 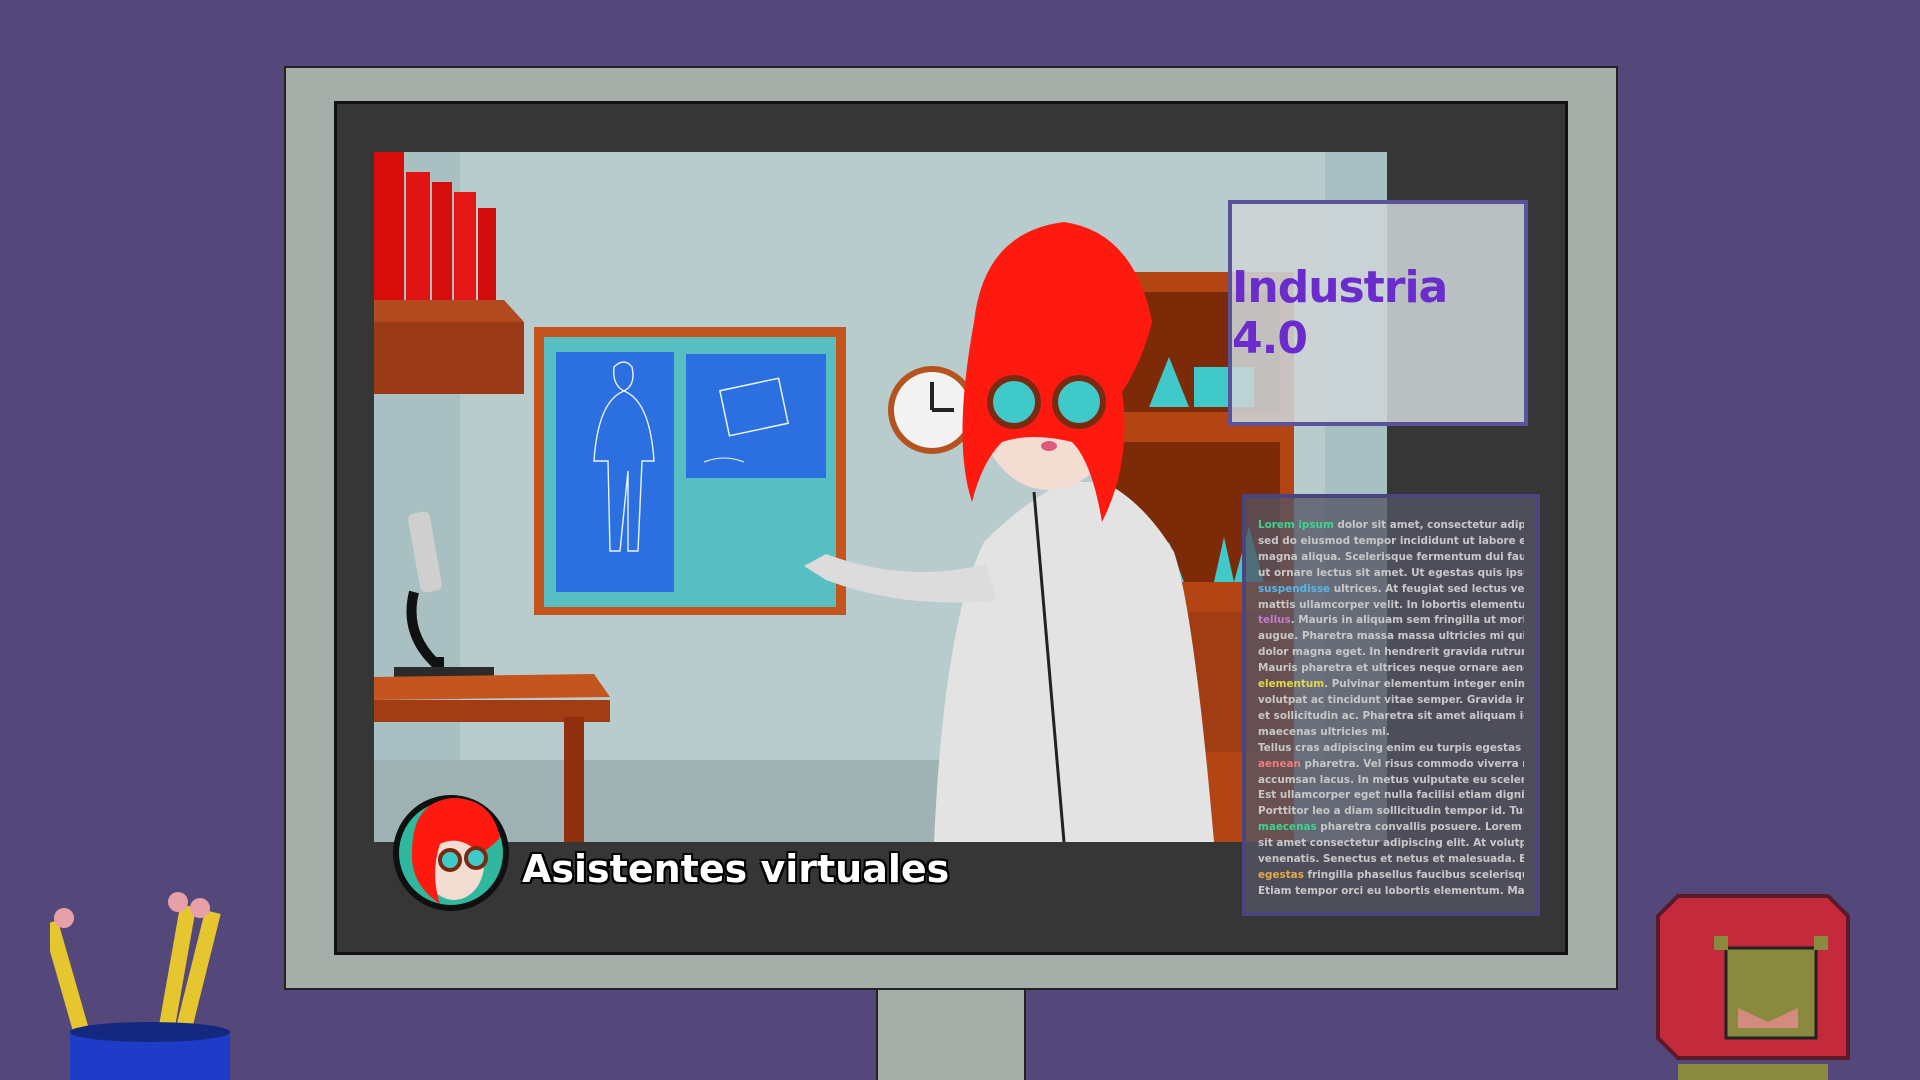 What do you see at coordinates (690, 471) in the screenshot?
I see `blueprint-board` at bounding box center [690, 471].